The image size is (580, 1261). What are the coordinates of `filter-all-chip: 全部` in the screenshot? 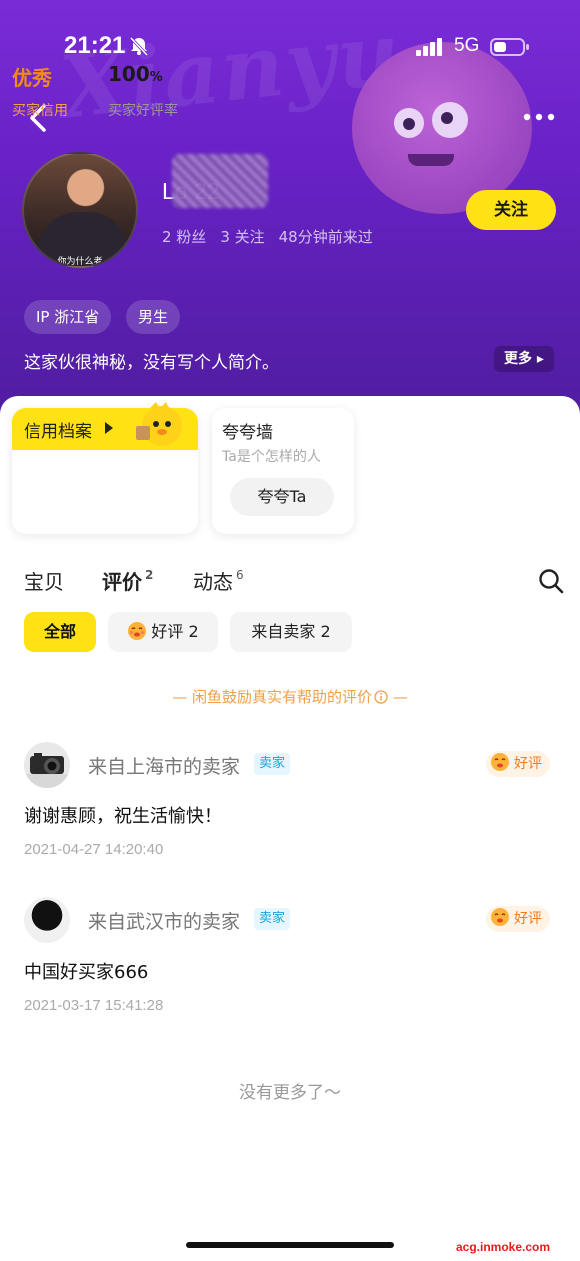 It's located at (60, 632).